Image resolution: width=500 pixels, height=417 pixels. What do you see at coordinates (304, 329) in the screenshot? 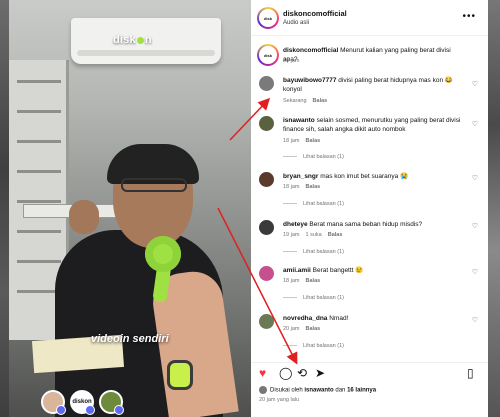
I see `comment-meta: 20 jam Balas` at bounding box center [304, 329].